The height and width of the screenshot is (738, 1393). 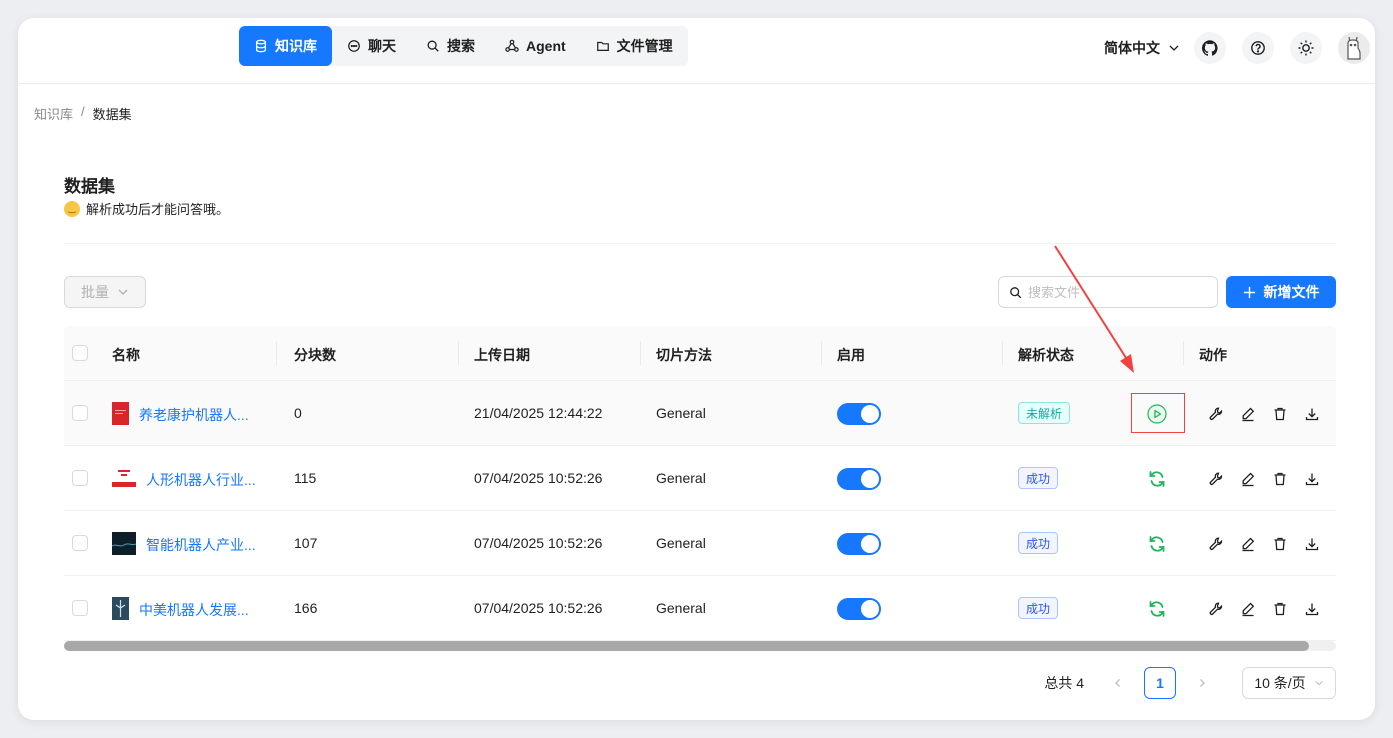 I want to click on llama-avatar-icon, so click(x=1354, y=48).